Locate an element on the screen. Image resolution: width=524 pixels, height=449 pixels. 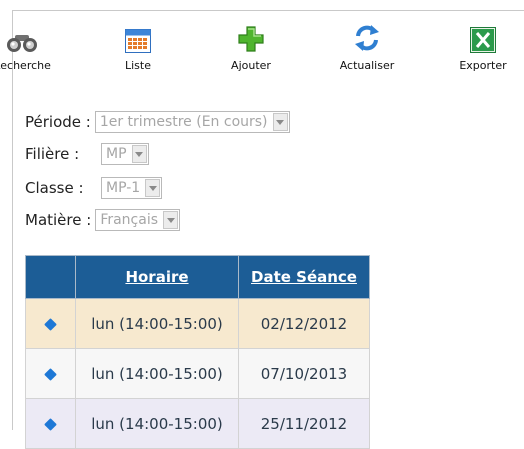
refresh-icon is located at coordinates (367, 38).